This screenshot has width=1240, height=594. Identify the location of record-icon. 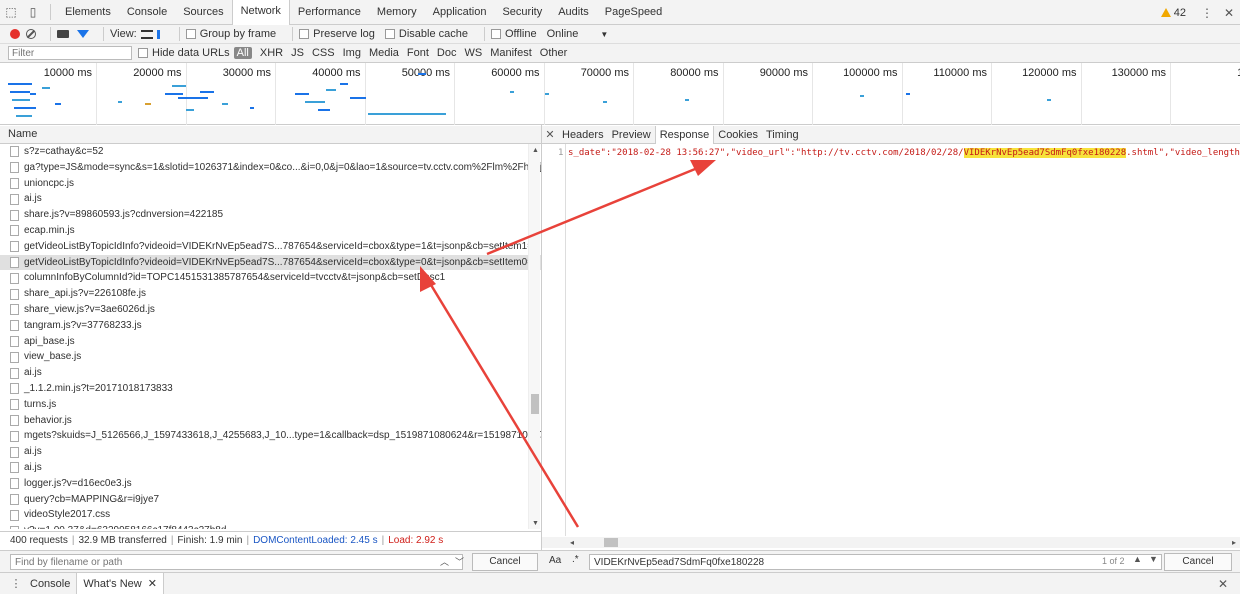
(15, 34).